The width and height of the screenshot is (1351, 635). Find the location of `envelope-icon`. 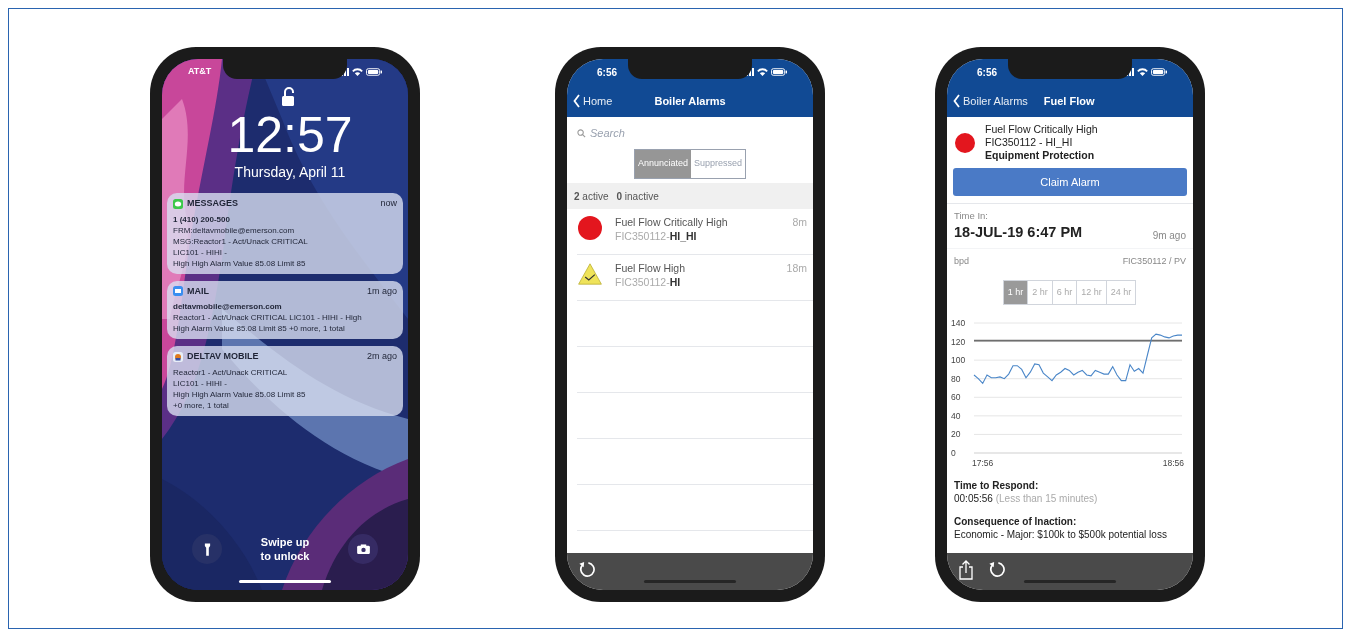

envelope-icon is located at coordinates (178, 291).